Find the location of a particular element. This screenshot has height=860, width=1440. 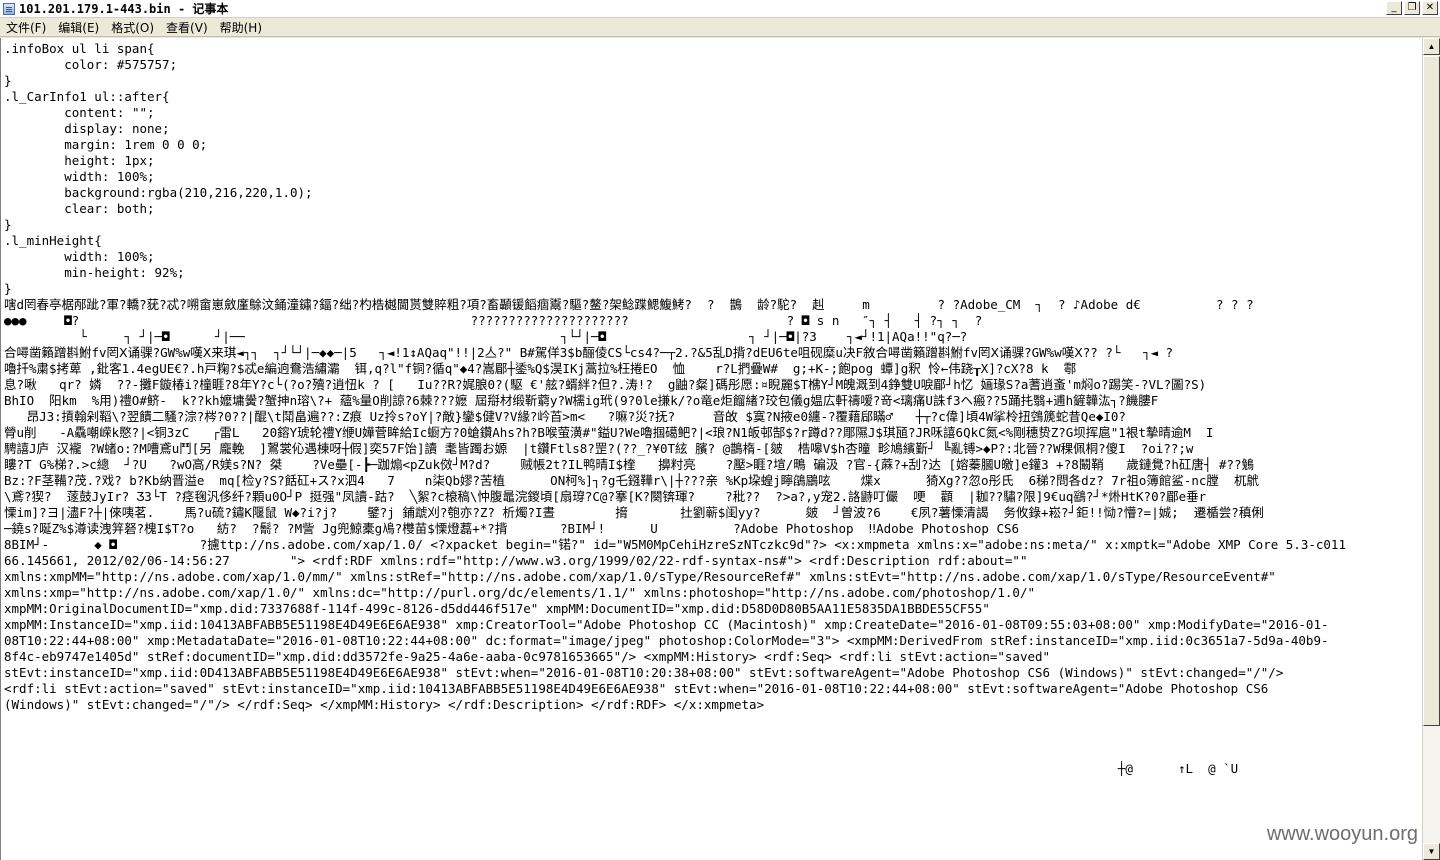

menu-format: 格式(O) is located at coordinates (132, 27).